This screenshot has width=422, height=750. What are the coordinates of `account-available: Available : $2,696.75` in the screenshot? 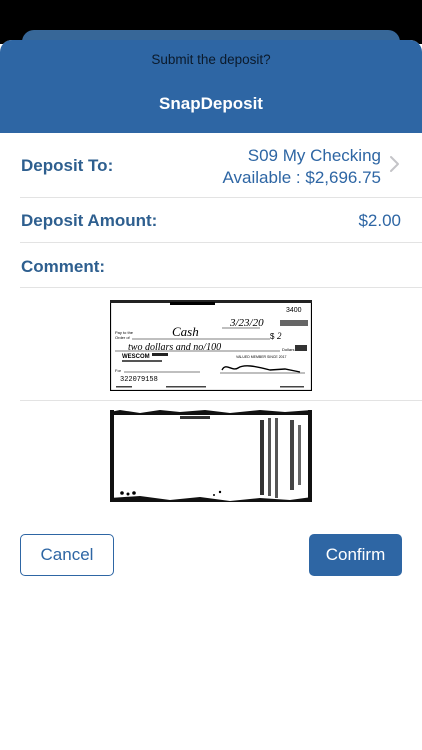 It's located at (301, 177).